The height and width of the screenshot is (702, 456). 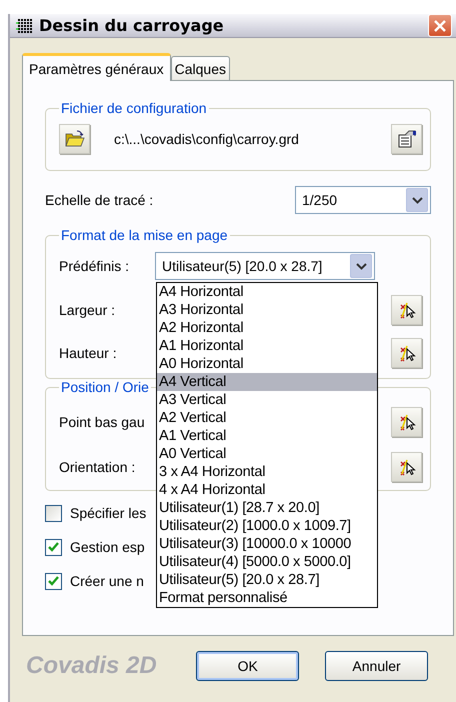 What do you see at coordinates (87, 310) in the screenshot?
I see `width-label: Largeur :` at bounding box center [87, 310].